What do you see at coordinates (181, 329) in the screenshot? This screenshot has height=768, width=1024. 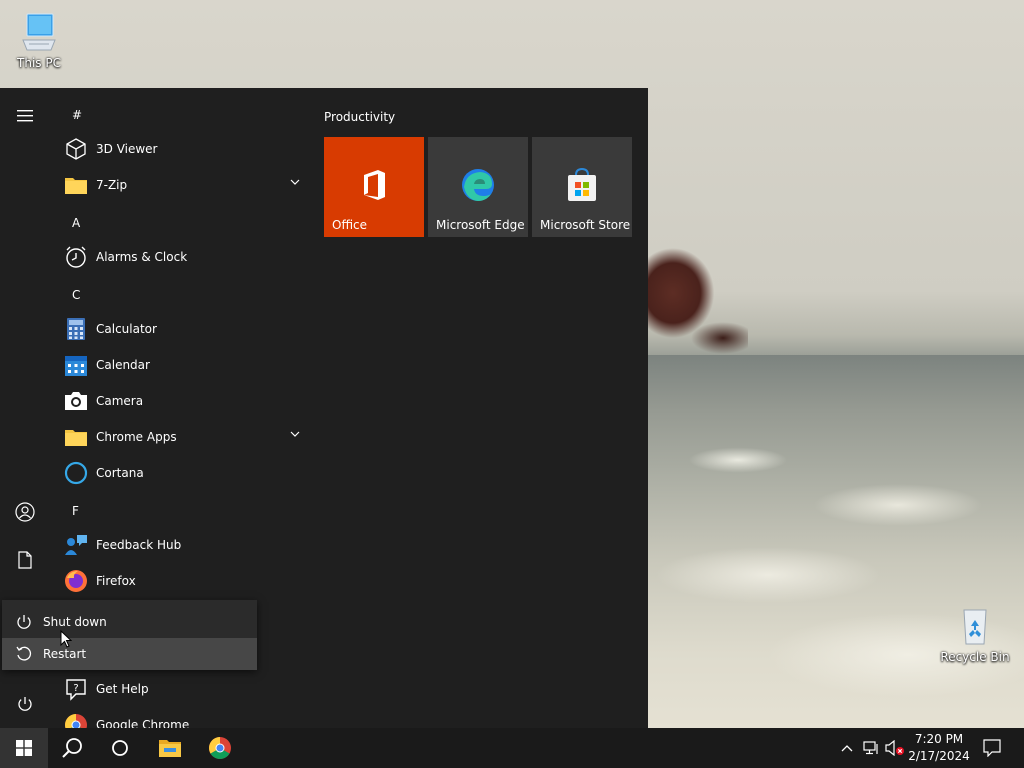 I see `app-calculator: Calculator` at bounding box center [181, 329].